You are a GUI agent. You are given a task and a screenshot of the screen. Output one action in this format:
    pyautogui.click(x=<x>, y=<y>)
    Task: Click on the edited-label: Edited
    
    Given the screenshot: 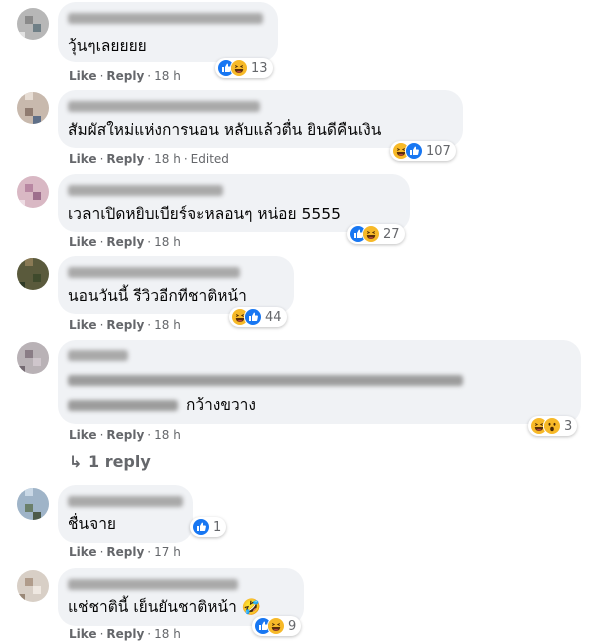 What is the action you would take?
    pyautogui.click(x=210, y=159)
    